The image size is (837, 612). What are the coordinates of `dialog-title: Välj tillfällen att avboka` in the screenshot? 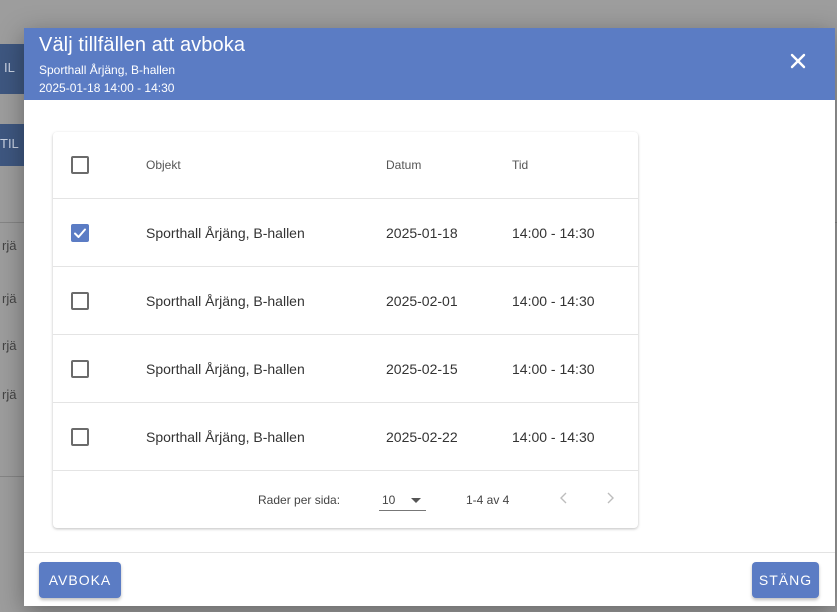 It's located at (142, 45).